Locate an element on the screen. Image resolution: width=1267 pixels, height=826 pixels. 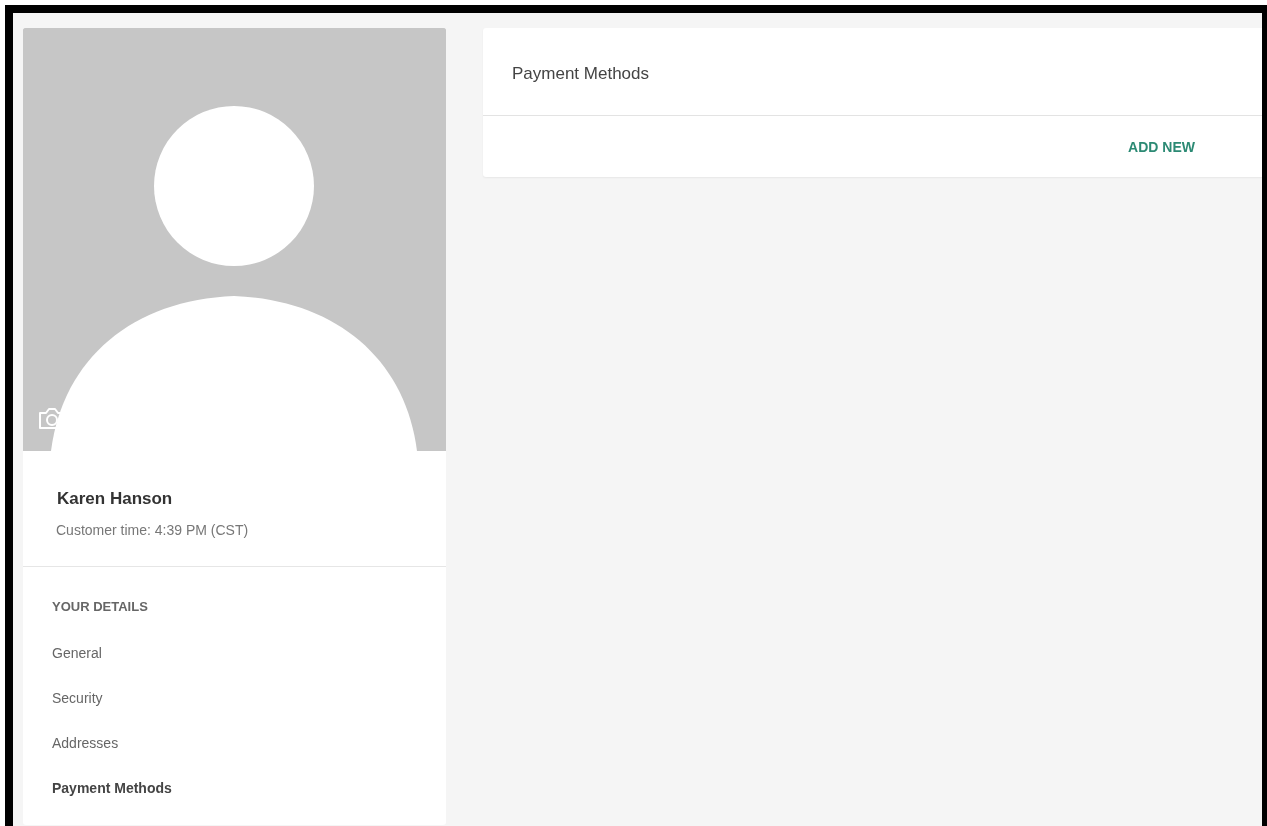
sidebar-item: Addresses is located at coordinates (234, 757).